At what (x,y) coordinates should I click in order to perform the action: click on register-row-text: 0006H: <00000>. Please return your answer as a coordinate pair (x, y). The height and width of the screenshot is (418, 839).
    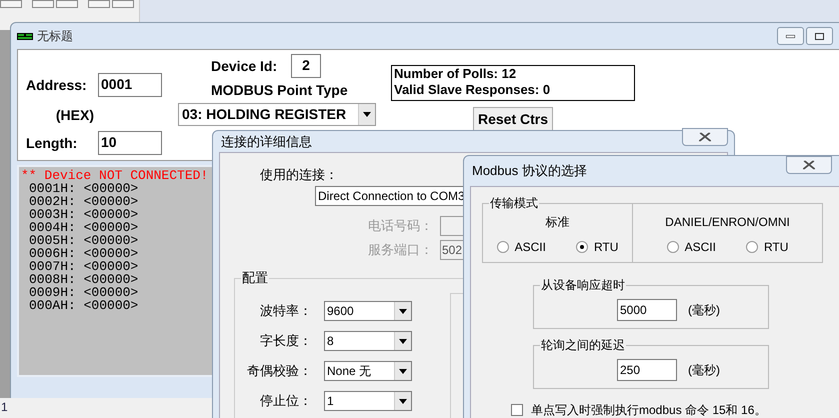
    Looking at the image, I should click on (84, 253).